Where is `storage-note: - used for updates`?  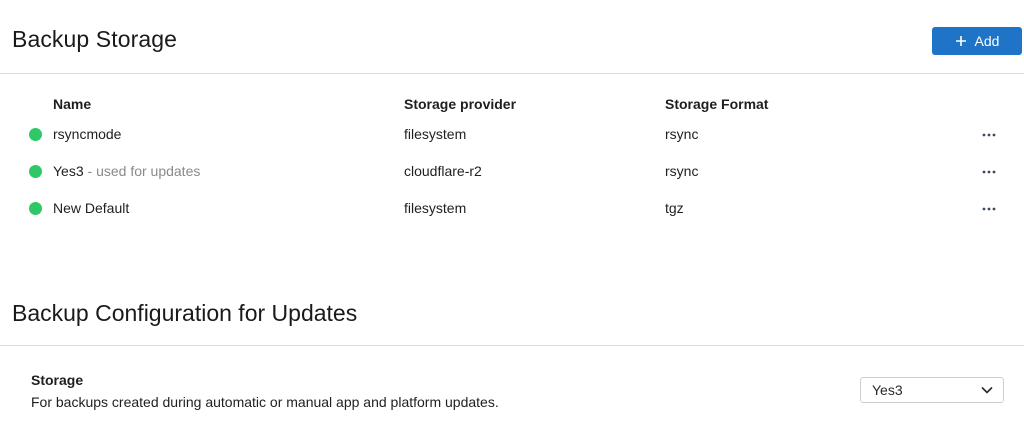 storage-note: - used for updates is located at coordinates (142, 171).